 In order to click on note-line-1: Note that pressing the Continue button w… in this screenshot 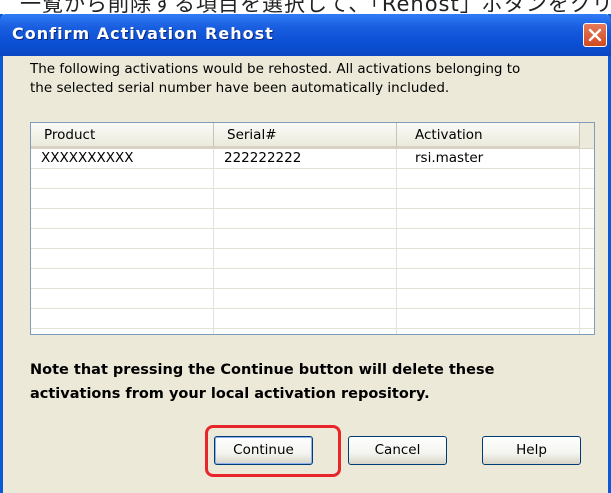, I will do `click(262, 370)`.